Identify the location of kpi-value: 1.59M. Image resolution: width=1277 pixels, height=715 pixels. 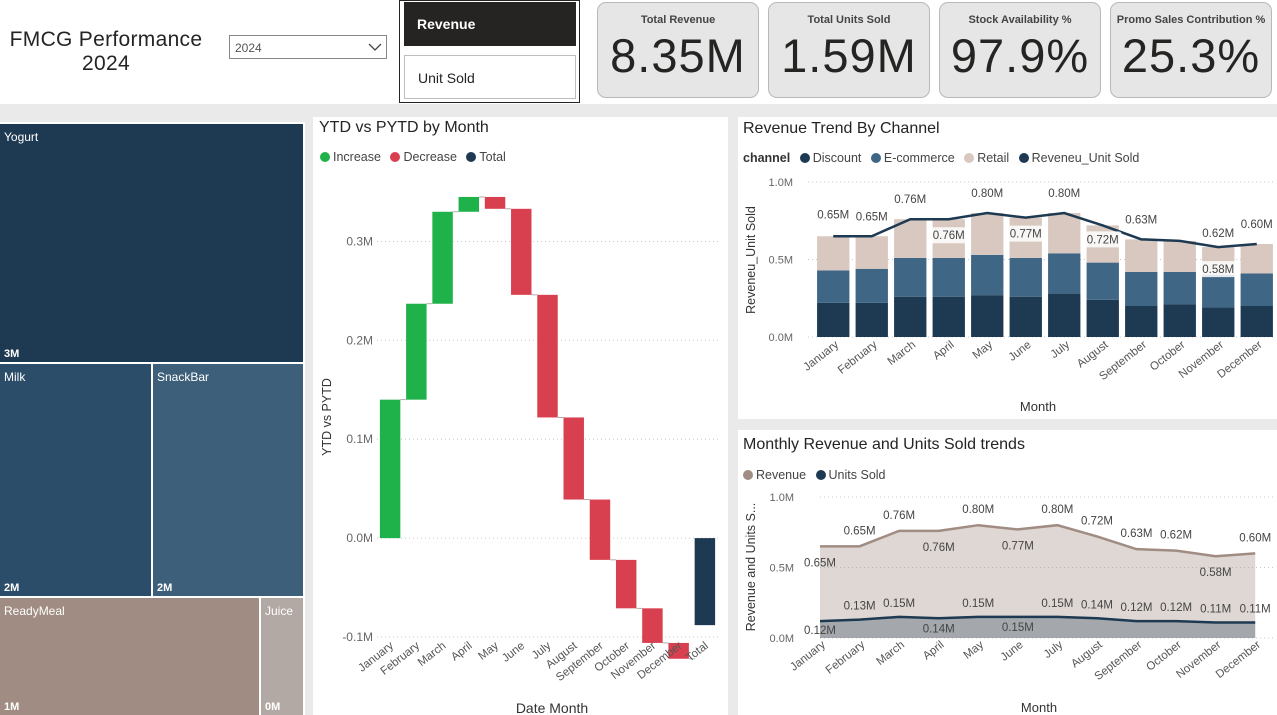
(849, 55).